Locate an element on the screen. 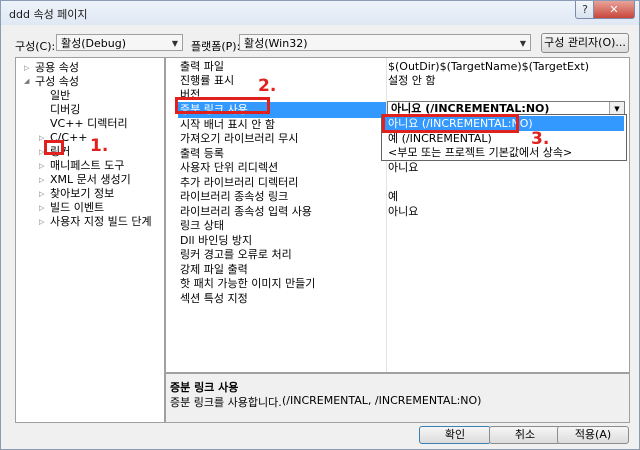 This screenshot has width=640, height=450. annotation-step-2: 2. is located at coordinates (267, 86).